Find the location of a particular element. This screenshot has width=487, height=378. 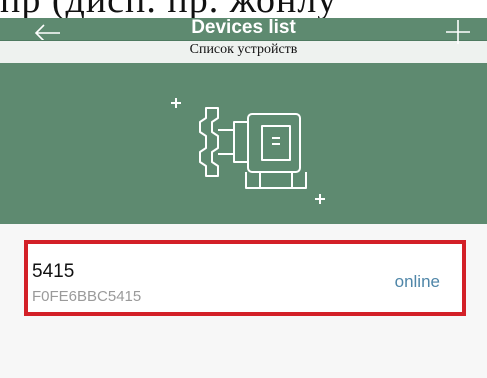

top-strip: пр (дисп. пр. жонлу is located at coordinates (243, 9).